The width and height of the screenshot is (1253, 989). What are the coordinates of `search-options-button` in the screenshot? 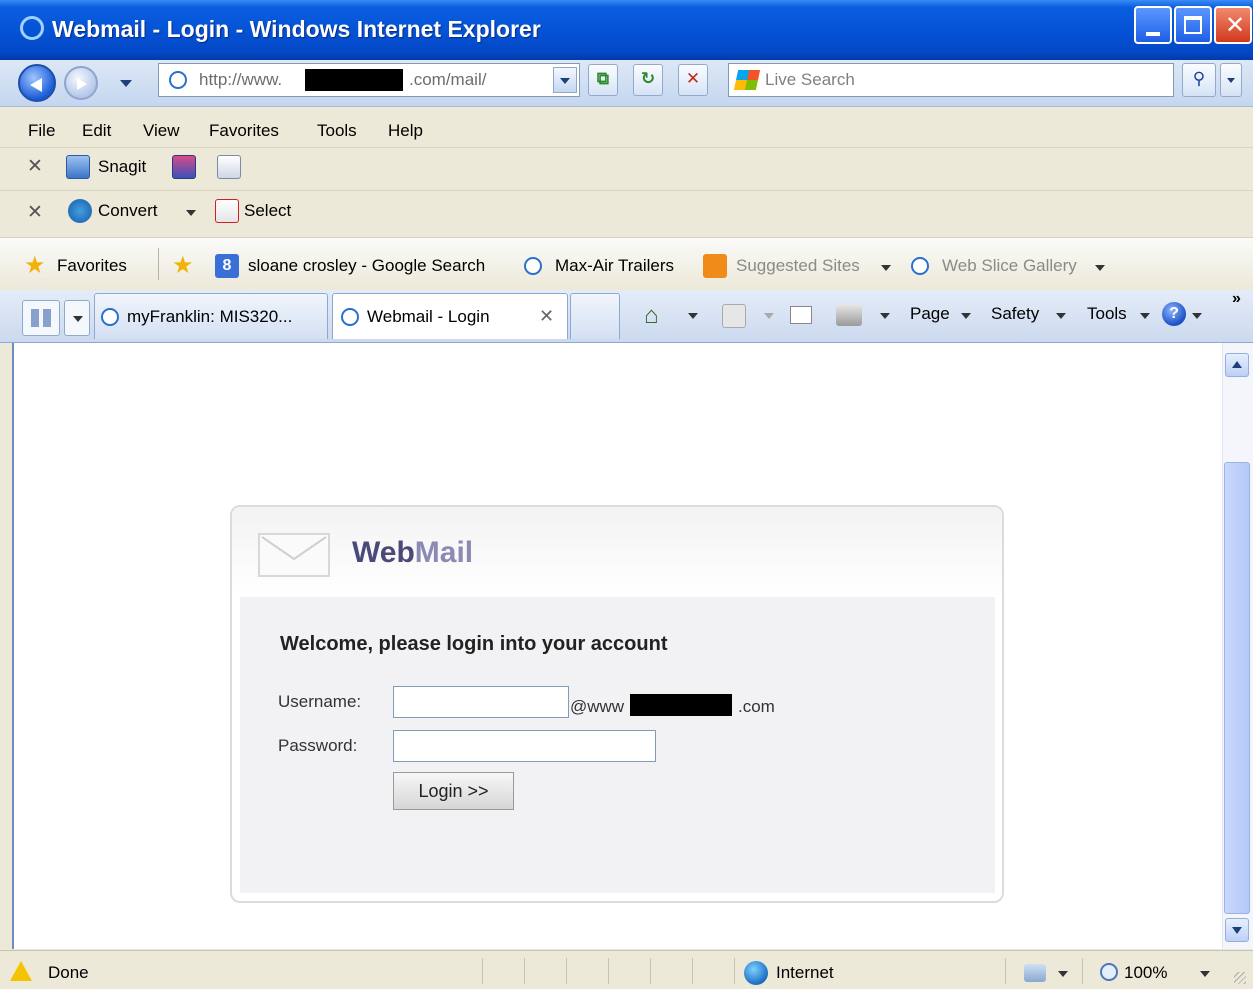 It's located at (1231, 80).